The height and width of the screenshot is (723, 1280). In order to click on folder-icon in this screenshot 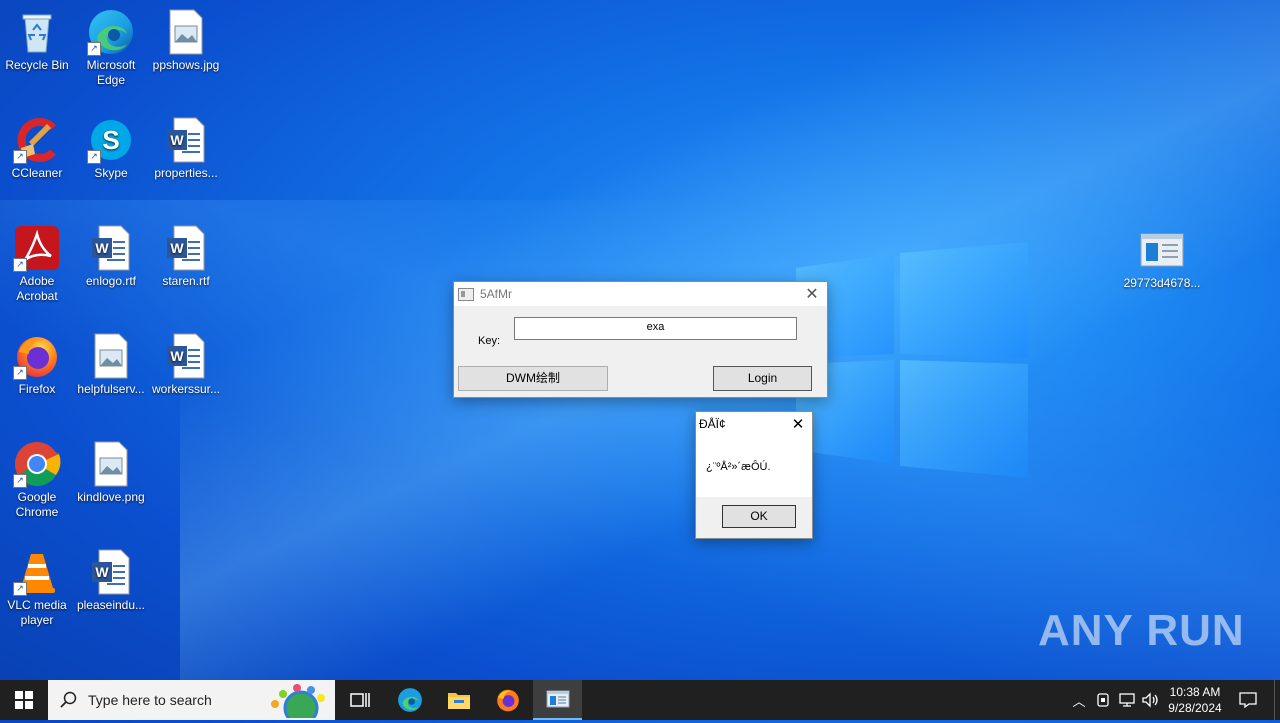, I will do `click(459, 701)`.